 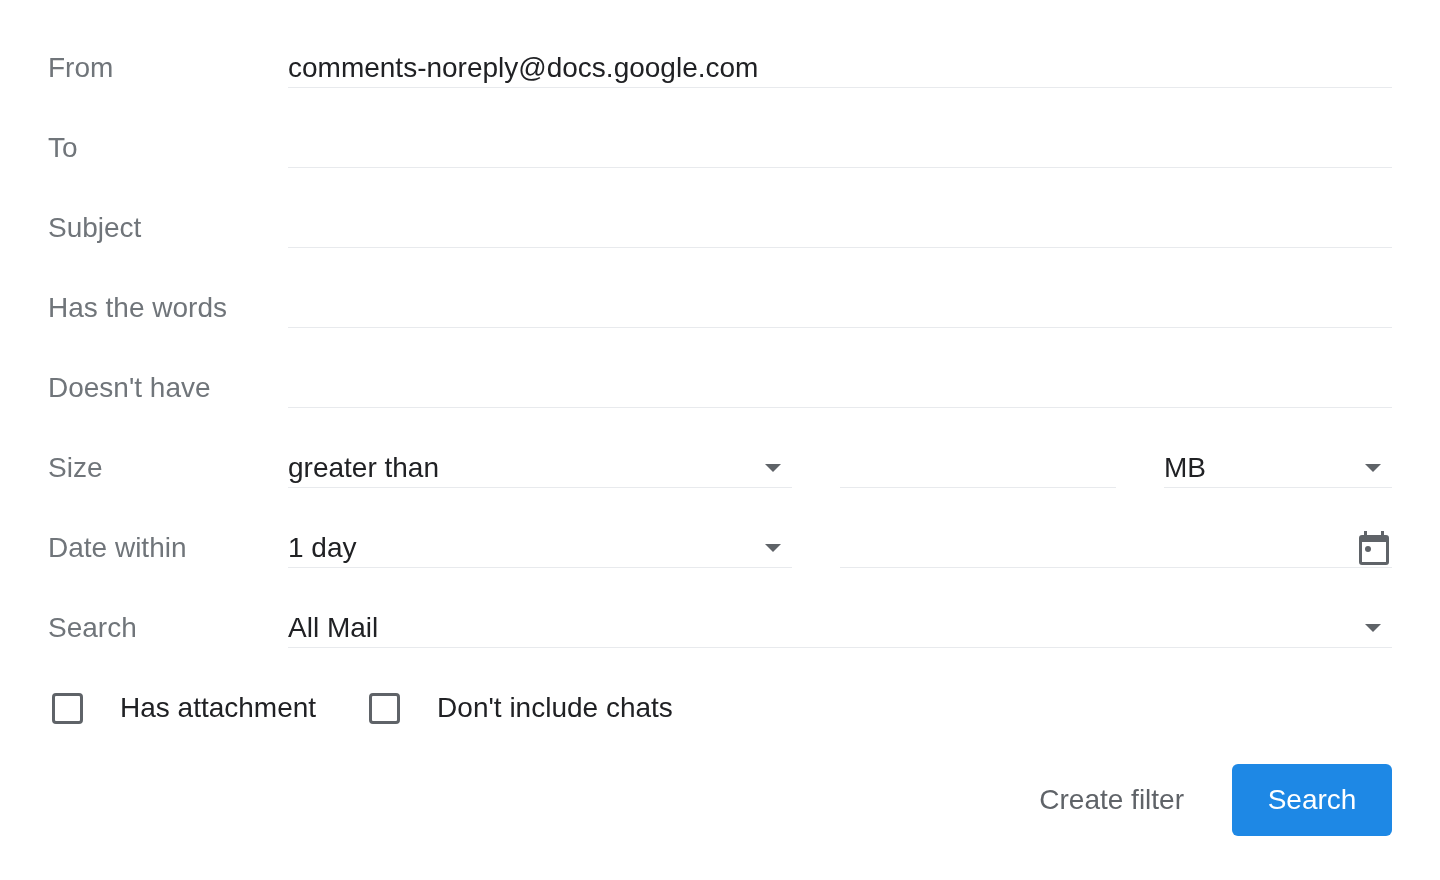 What do you see at coordinates (1374, 547) in the screenshot?
I see `calendar-icon` at bounding box center [1374, 547].